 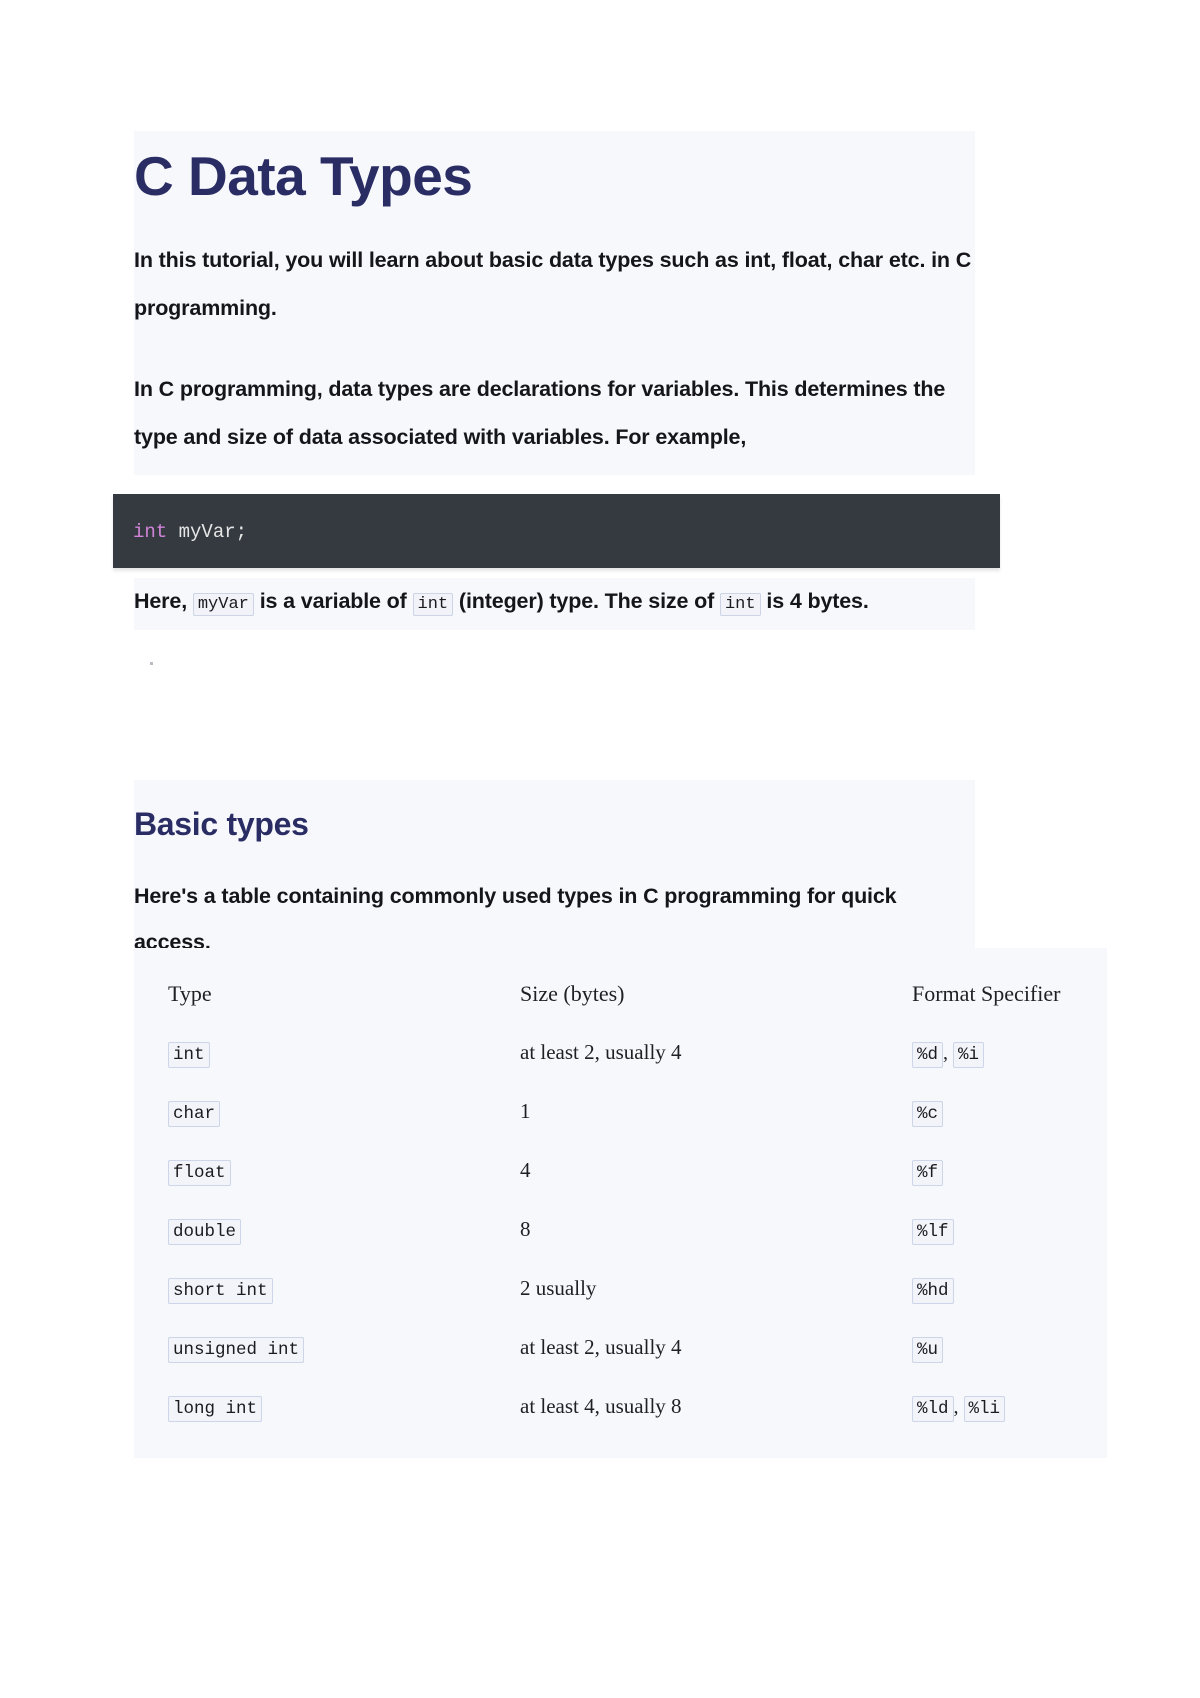 What do you see at coordinates (566, 532) in the screenshot?
I see `code-line: int myVar;` at bounding box center [566, 532].